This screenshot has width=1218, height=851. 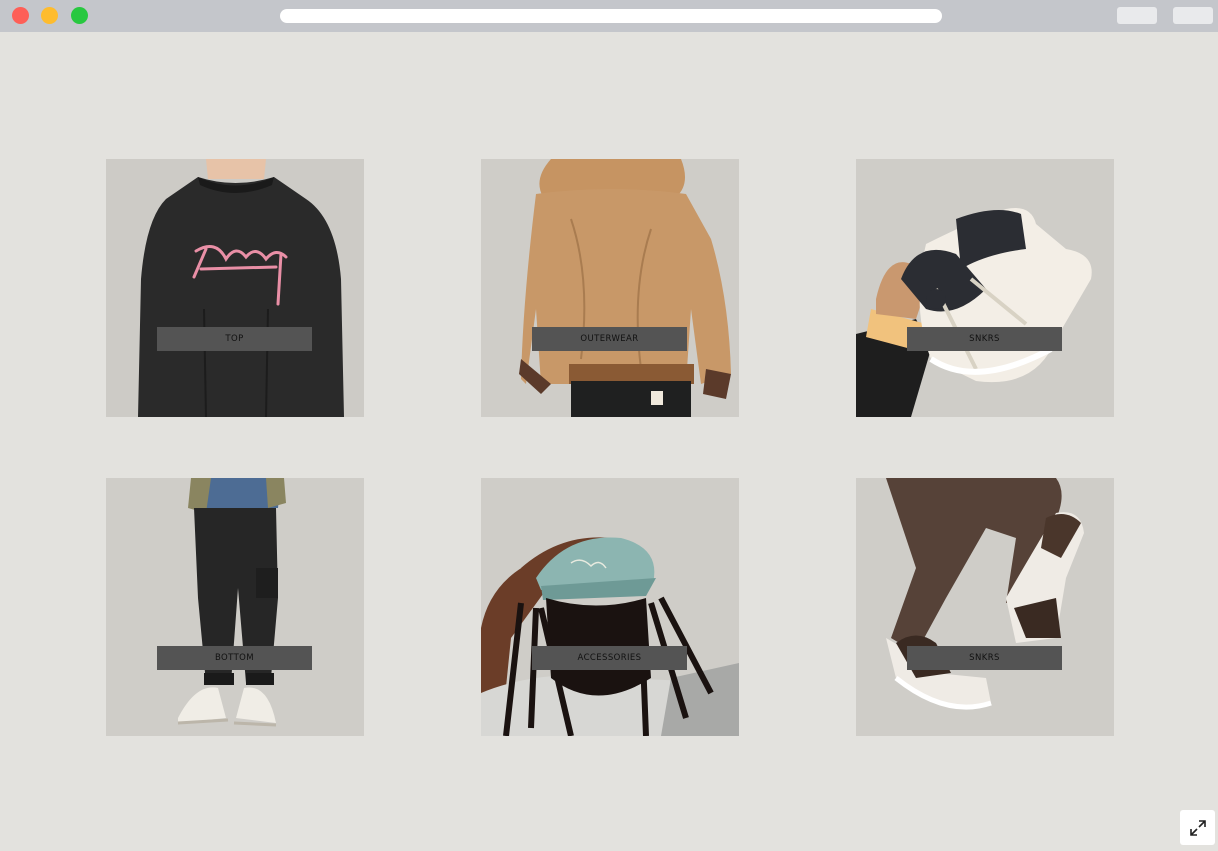 I want to click on category-card-outerwear: OUTERWEAR, so click(x=610, y=288).